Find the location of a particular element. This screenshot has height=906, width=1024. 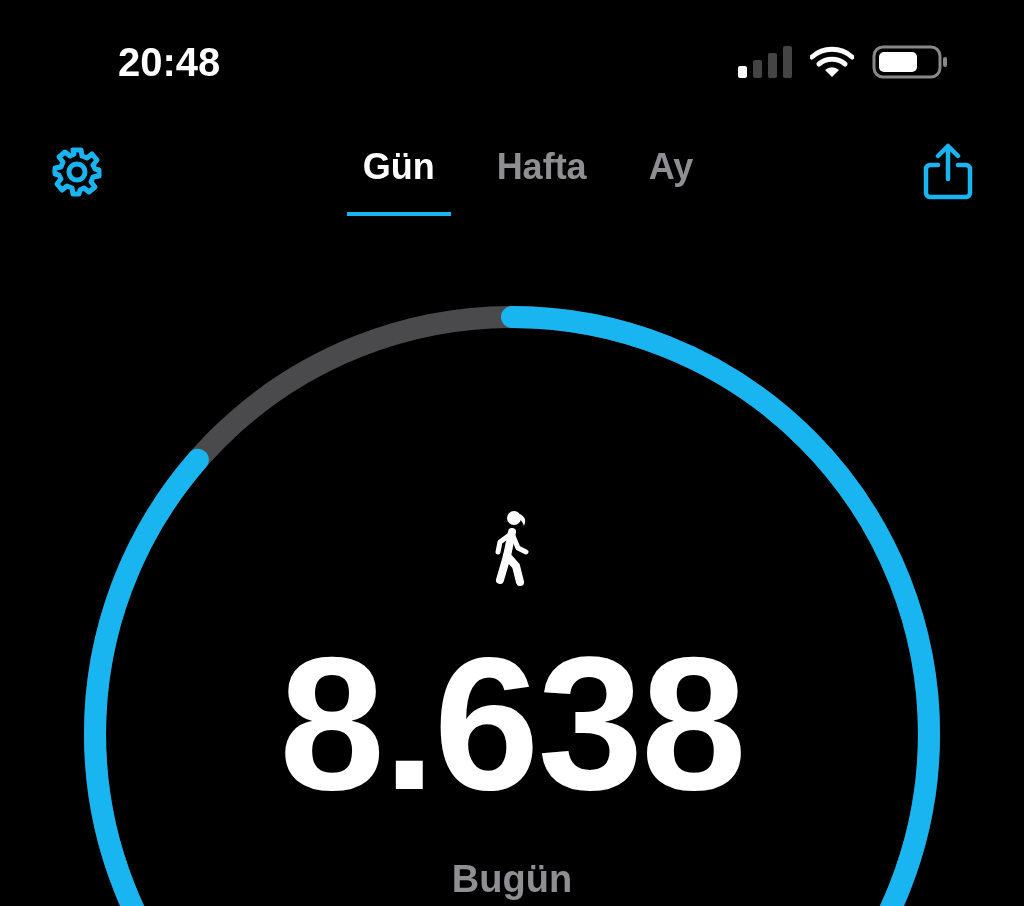

period-tab: Gün is located at coordinates (398, 172).